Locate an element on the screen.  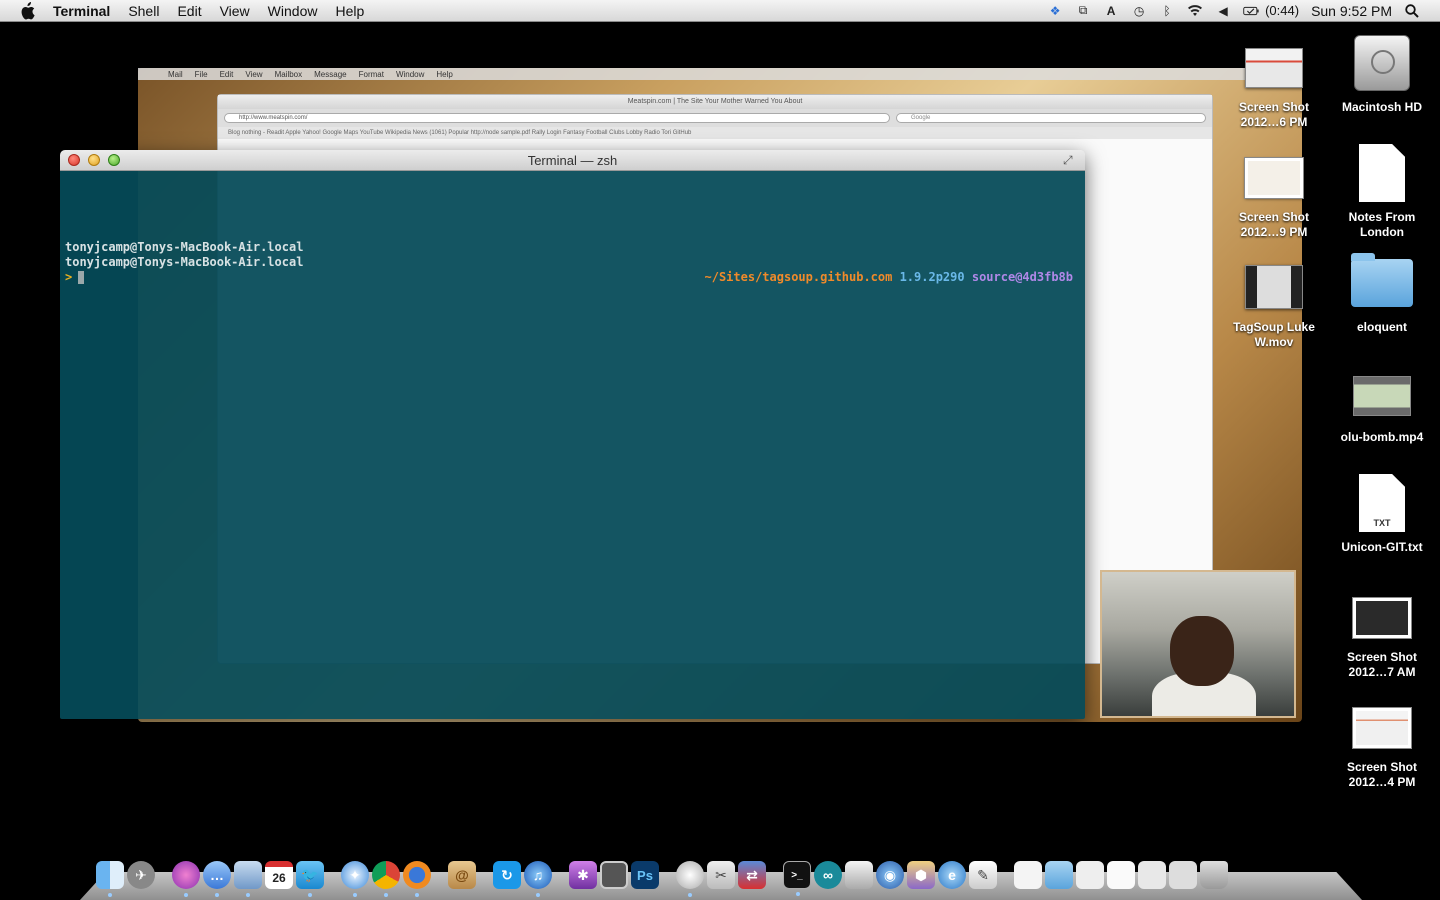
chrome-icon is located at coordinates (386, 879).